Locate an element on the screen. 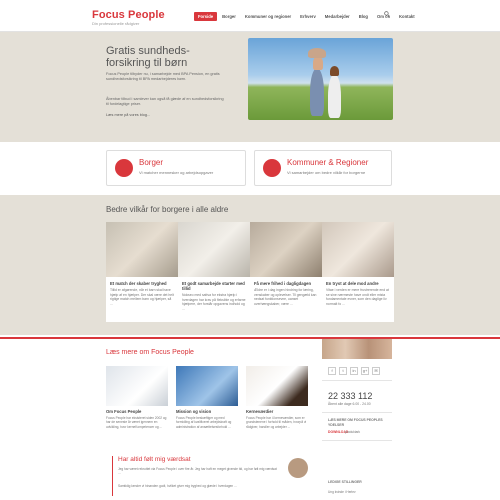  logo-subtitle: Din professionelle rådgiver is located at coordinates (116, 23).